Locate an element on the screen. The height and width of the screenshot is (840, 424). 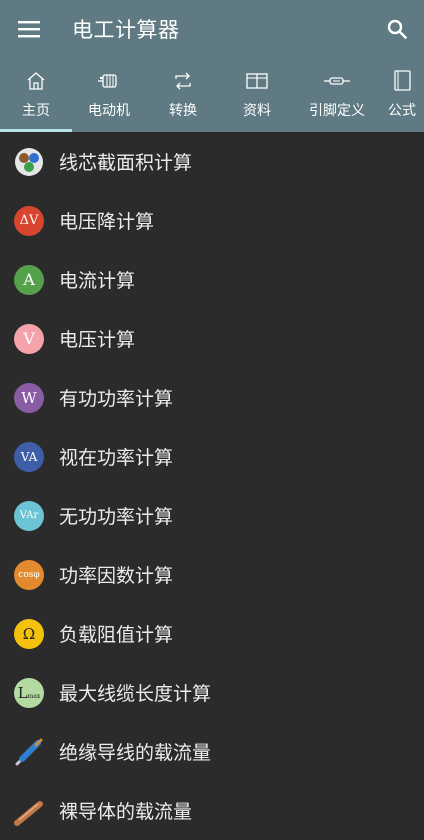
tab-label: 引脚定义 is located at coordinates (337, 111).